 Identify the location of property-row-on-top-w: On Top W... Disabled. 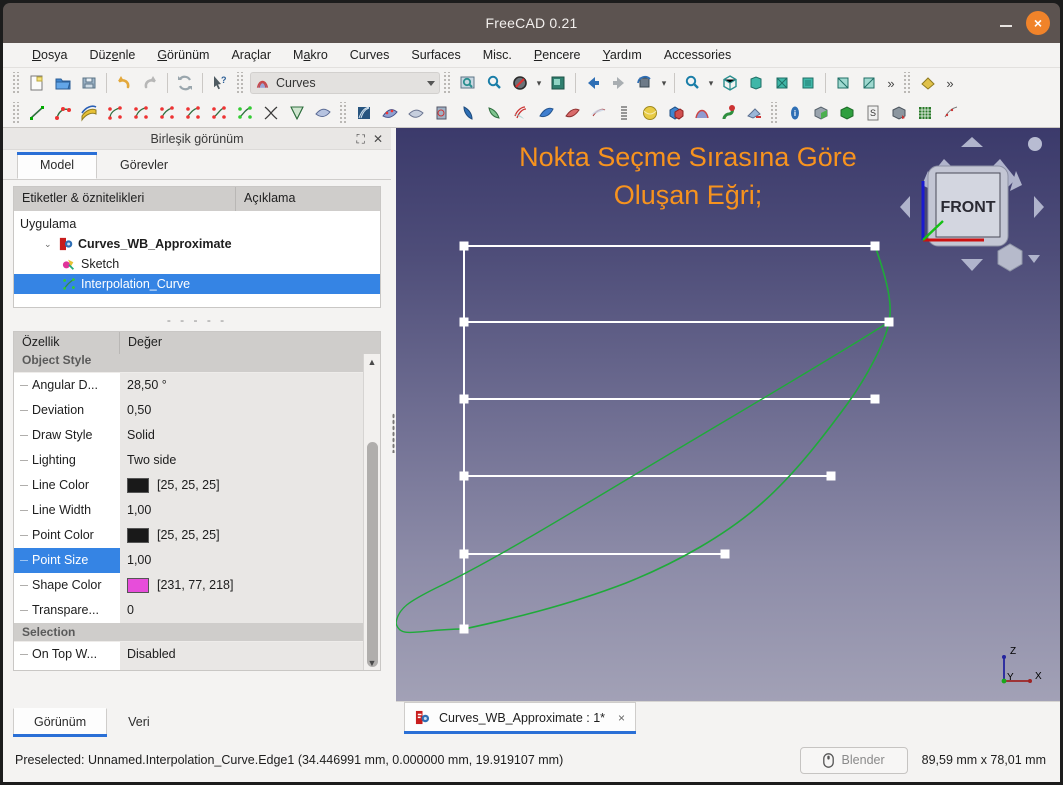
(197, 654).